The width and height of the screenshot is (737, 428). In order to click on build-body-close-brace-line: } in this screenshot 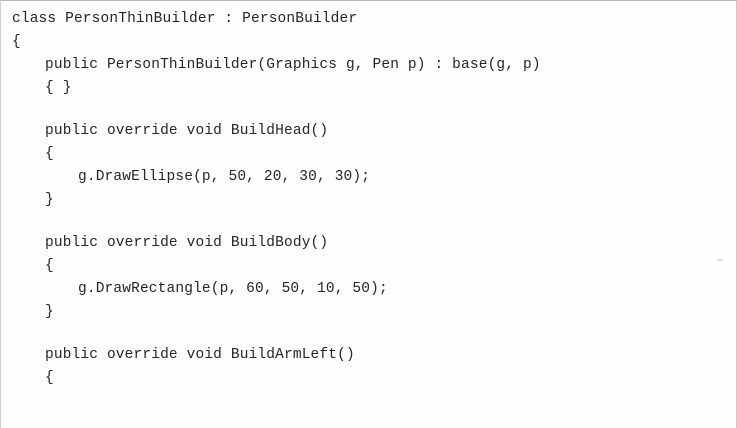, I will do `click(49, 312)`.